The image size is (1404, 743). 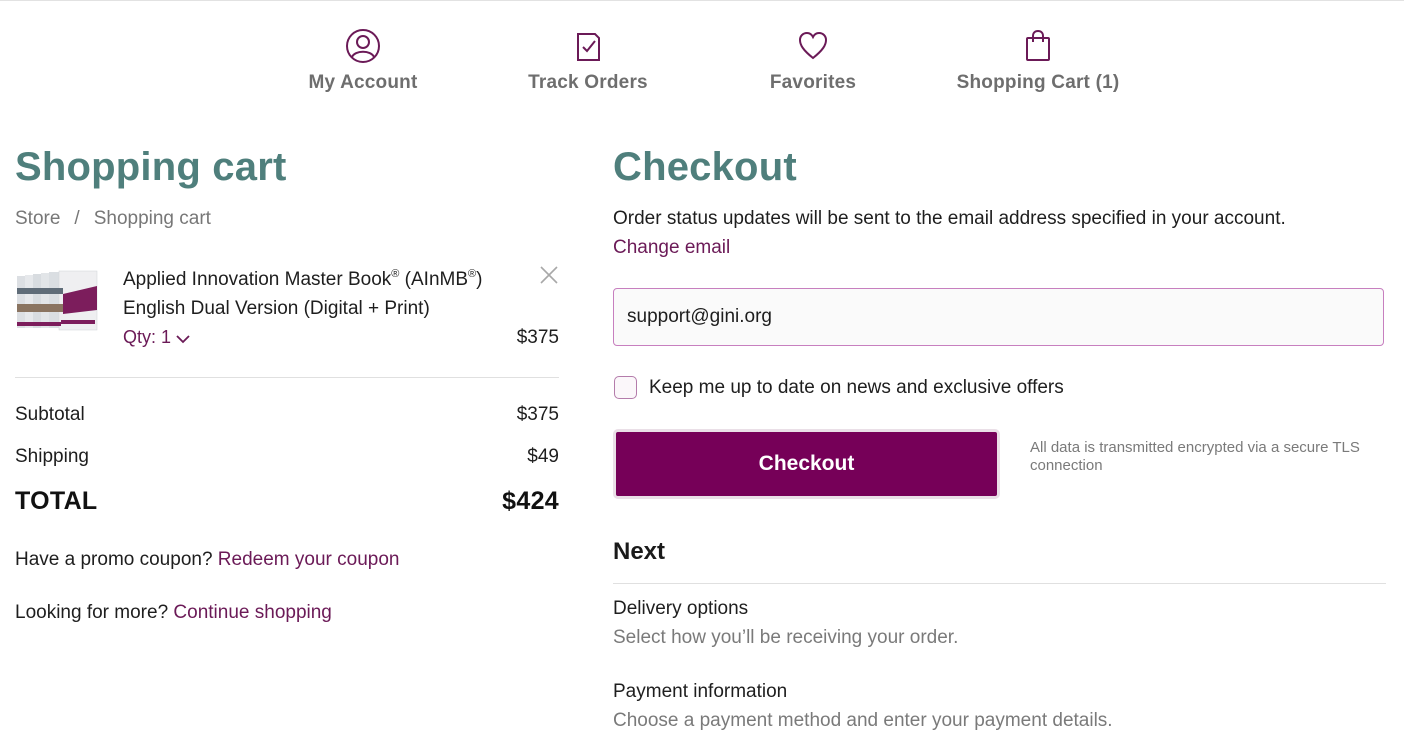 I want to click on more-text: Looking for more?, so click(x=94, y=612).